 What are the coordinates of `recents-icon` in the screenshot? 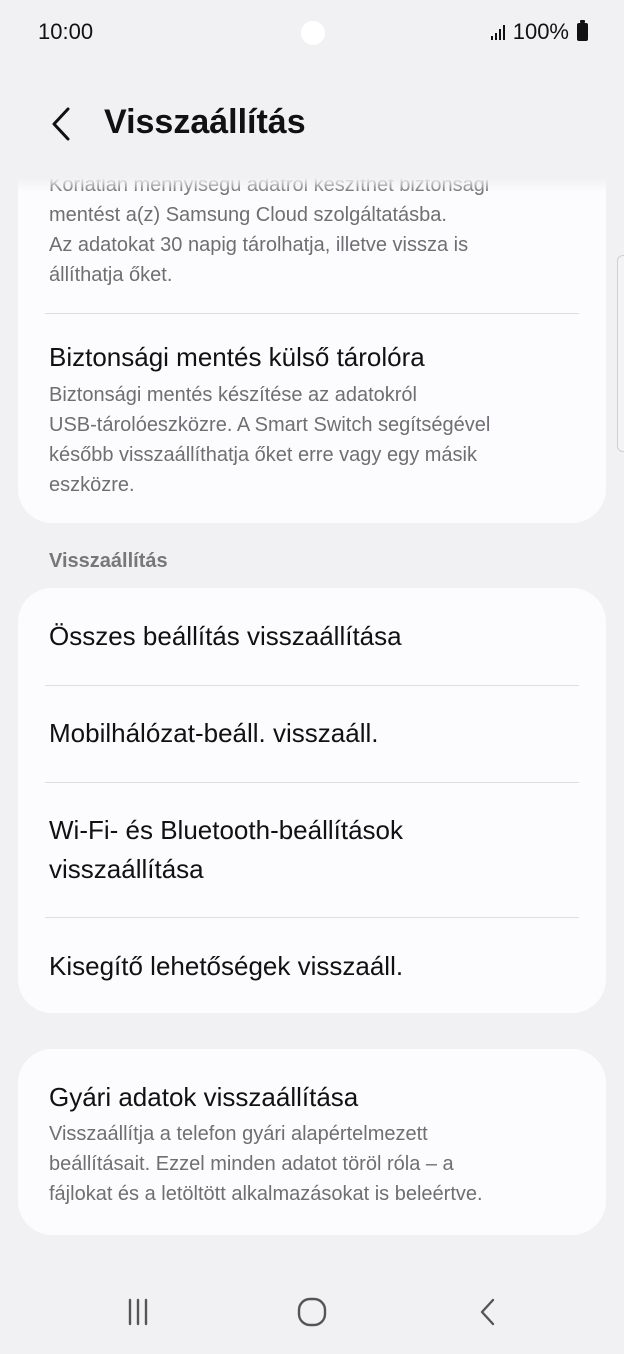 It's located at (138, 1312).